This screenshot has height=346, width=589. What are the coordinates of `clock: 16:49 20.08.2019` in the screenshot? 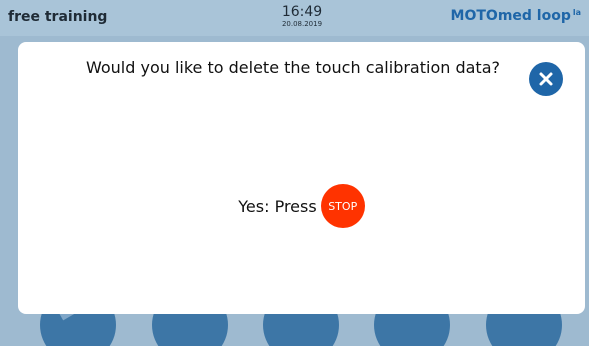 It's located at (302, 16).